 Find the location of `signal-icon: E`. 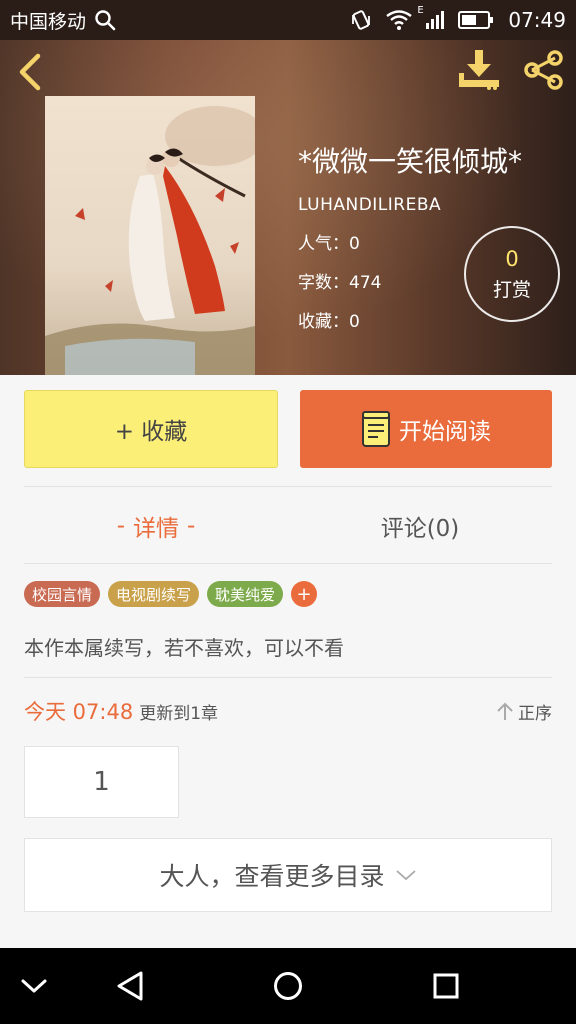

signal-icon: E is located at coordinates (431, 17).